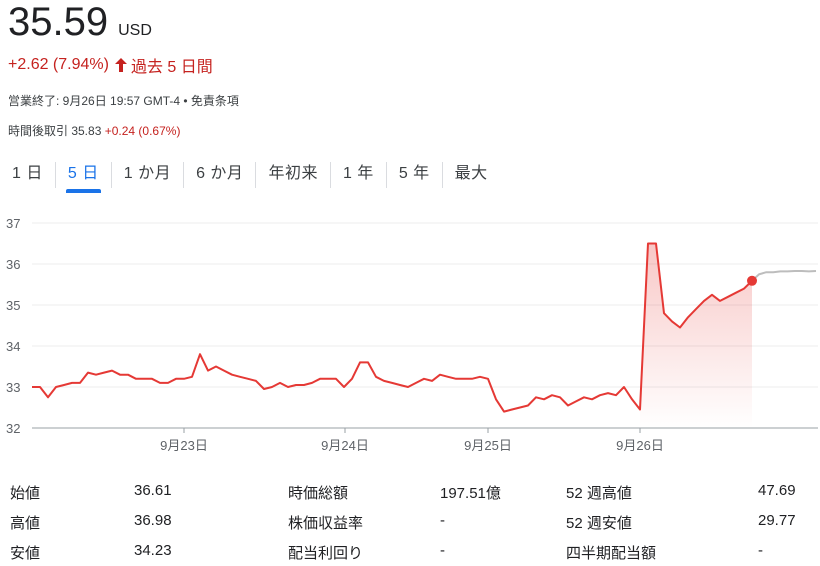 The width and height of the screenshot is (820, 566). I want to click on change-period: 過去 5 日間, so click(171, 67).